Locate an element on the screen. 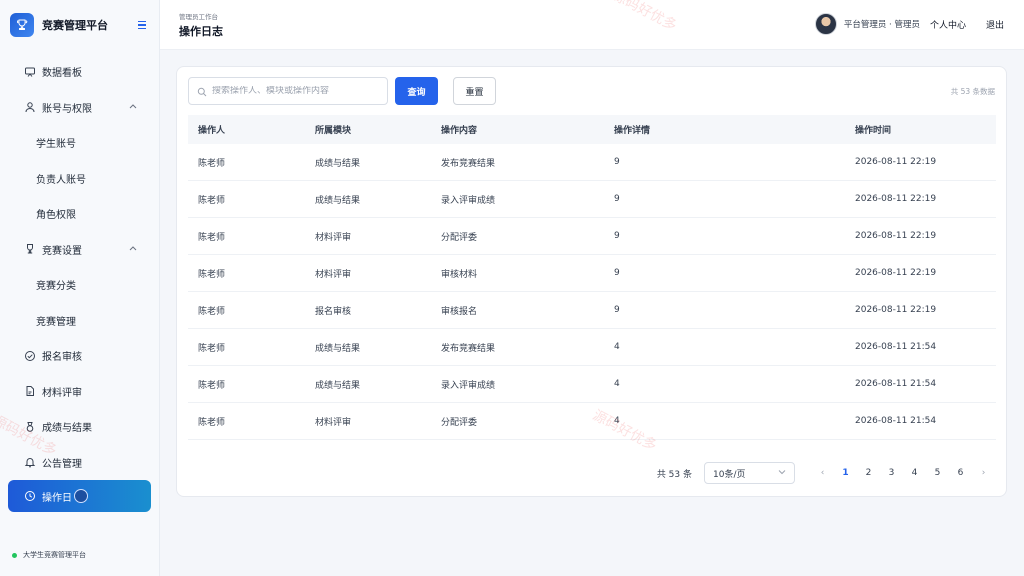 The height and width of the screenshot is (576, 1024). sidebar-item-scores-results: 成绩与结果 is located at coordinates (79, 427).